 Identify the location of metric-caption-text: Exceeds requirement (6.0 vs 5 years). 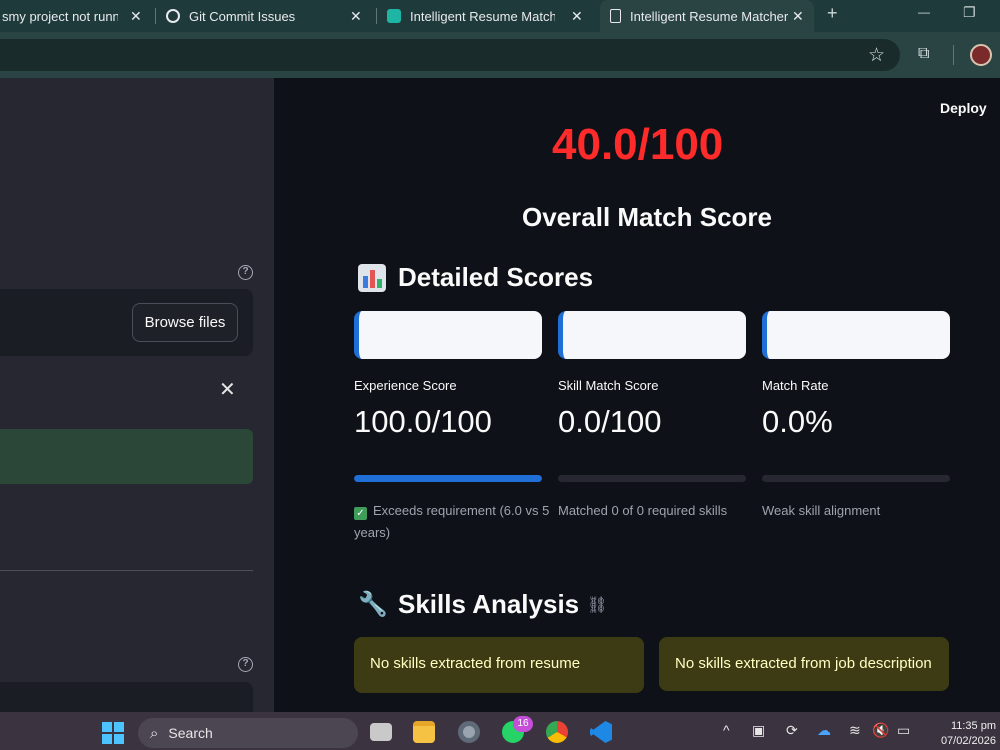
(452, 521).